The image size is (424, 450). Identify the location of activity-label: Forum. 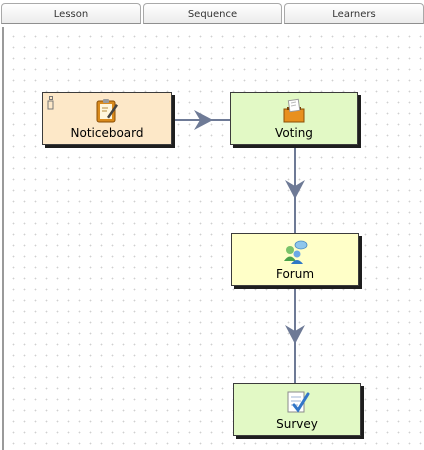
(295, 274).